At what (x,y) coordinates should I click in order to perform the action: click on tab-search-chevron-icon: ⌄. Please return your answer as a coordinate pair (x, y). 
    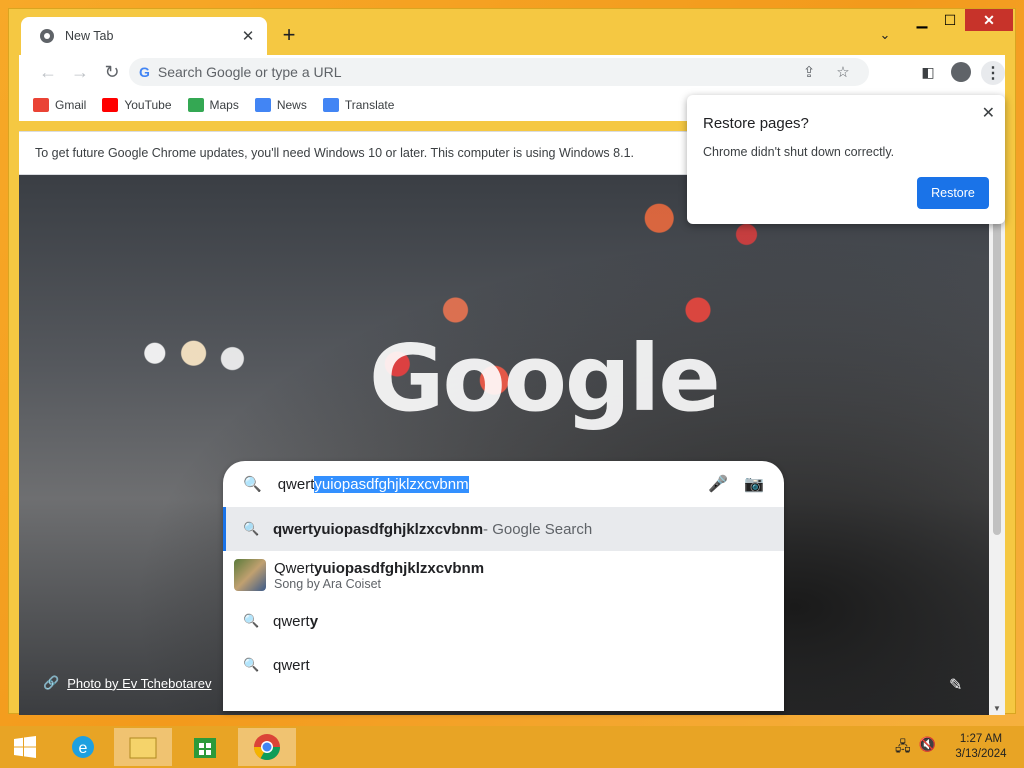
    Looking at the image, I should click on (885, 35).